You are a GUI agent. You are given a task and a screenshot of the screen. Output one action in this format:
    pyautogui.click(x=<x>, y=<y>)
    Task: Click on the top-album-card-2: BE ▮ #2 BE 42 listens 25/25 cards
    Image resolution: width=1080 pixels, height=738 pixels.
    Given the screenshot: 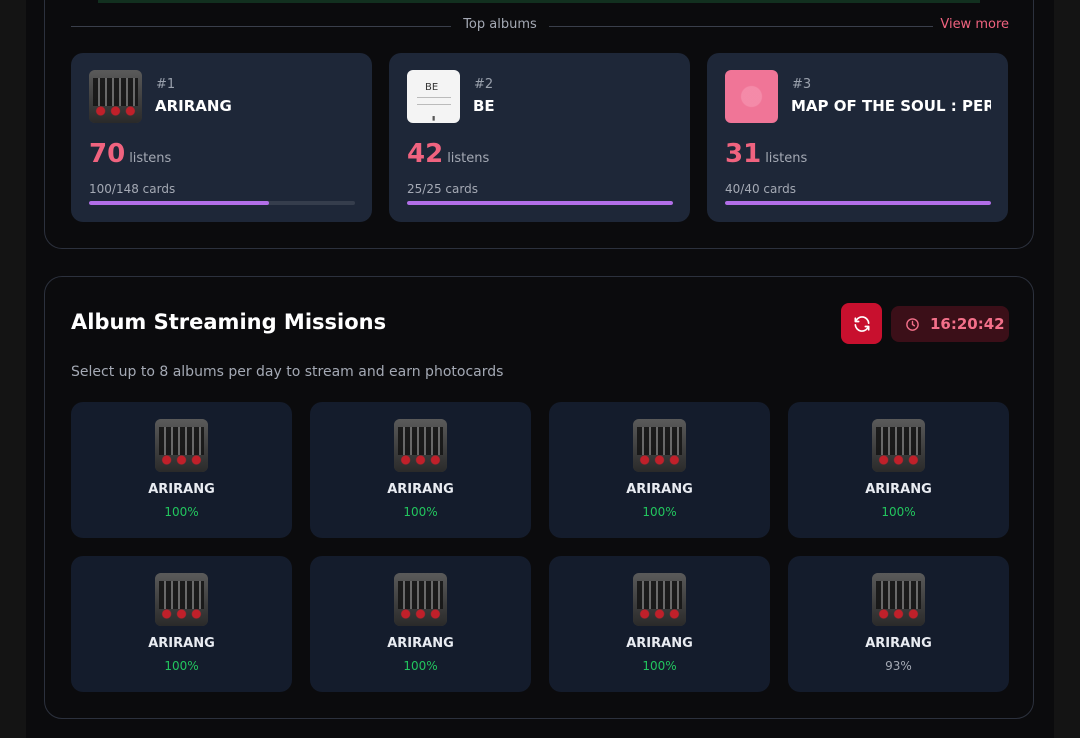 What is the action you would take?
    pyautogui.click(x=539, y=137)
    